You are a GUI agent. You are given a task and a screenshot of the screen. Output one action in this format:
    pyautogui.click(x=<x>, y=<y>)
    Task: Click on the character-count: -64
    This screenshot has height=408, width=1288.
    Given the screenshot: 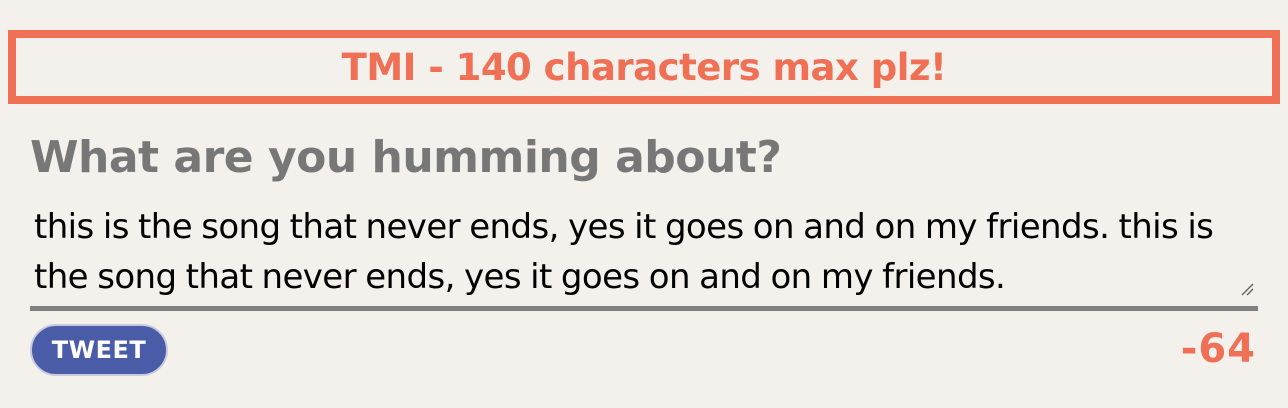 What is the action you would take?
    pyautogui.click(x=1218, y=349)
    